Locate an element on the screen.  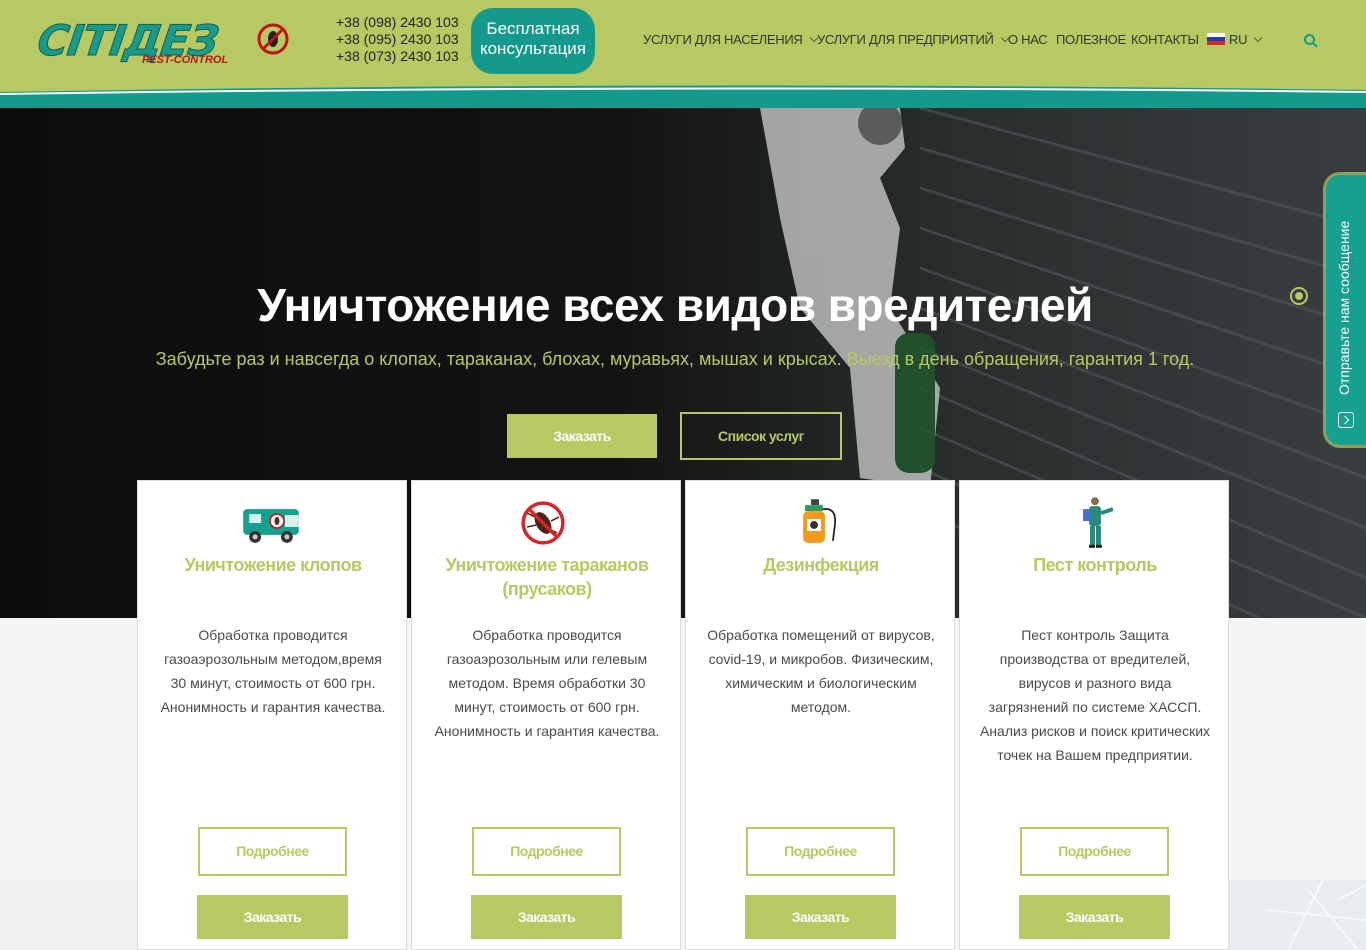
nav-label: УСЛУГИ ДЛЯ ПРЕДПРИЯТИЙ is located at coordinates (905, 39).